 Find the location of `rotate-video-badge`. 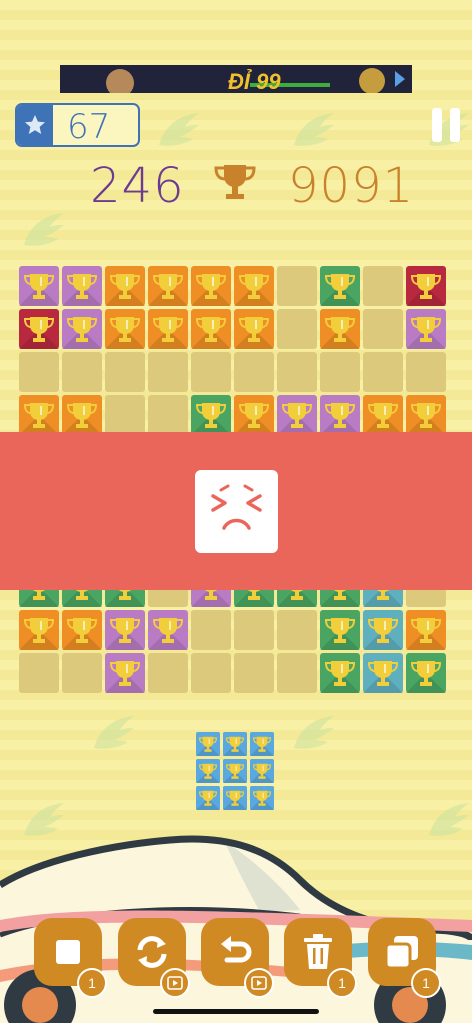

rotate-video-badge is located at coordinates (175, 983).